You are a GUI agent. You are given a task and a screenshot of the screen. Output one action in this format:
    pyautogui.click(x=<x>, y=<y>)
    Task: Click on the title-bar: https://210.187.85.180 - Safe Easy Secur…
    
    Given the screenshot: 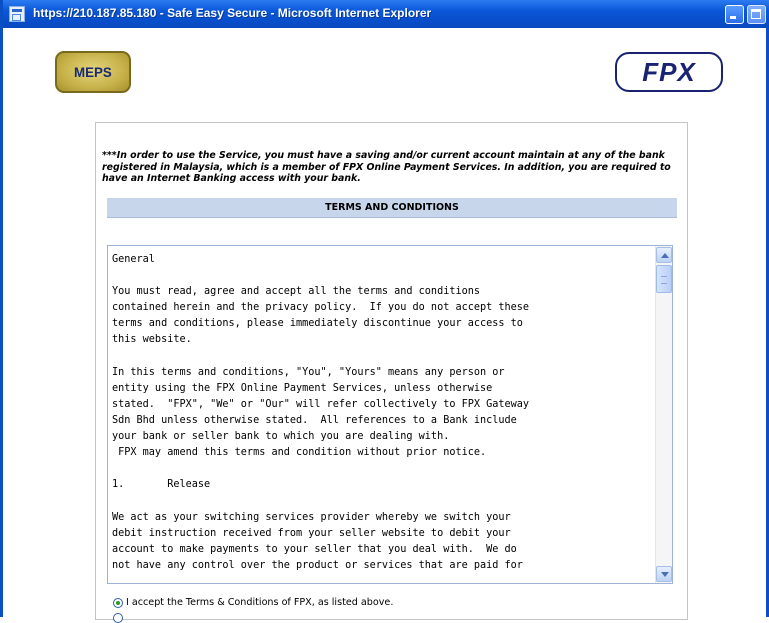 What is the action you would take?
    pyautogui.click(x=386, y=14)
    